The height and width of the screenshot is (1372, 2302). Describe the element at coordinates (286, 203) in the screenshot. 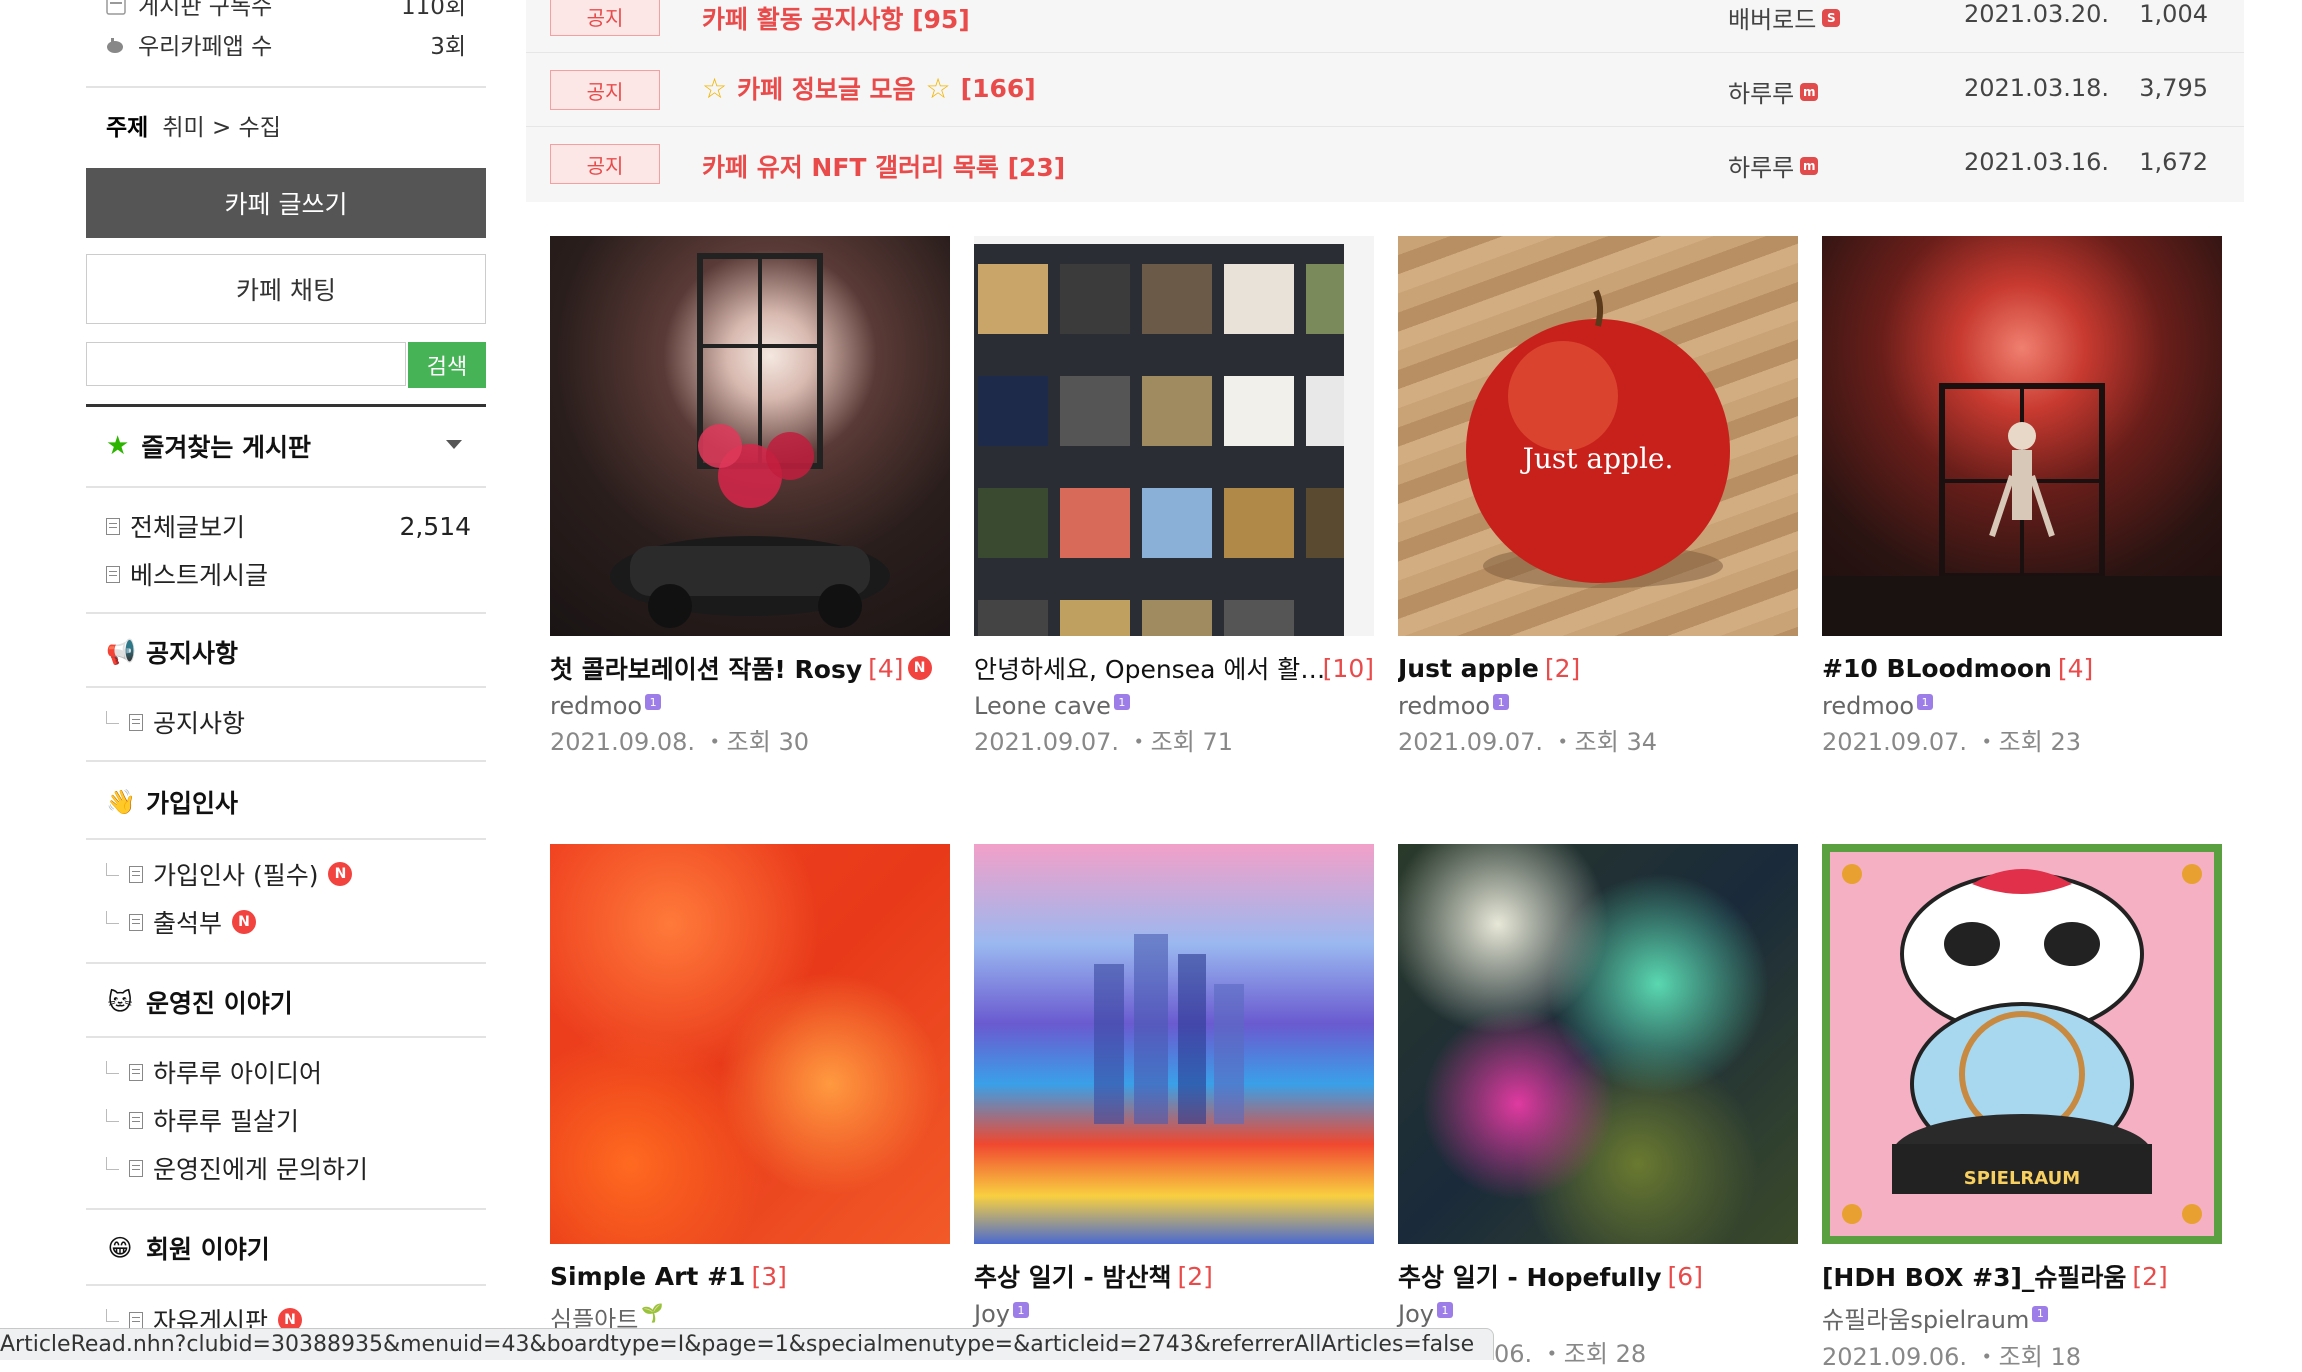

I see `write-post-button: 카페 글쓰기` at that location.